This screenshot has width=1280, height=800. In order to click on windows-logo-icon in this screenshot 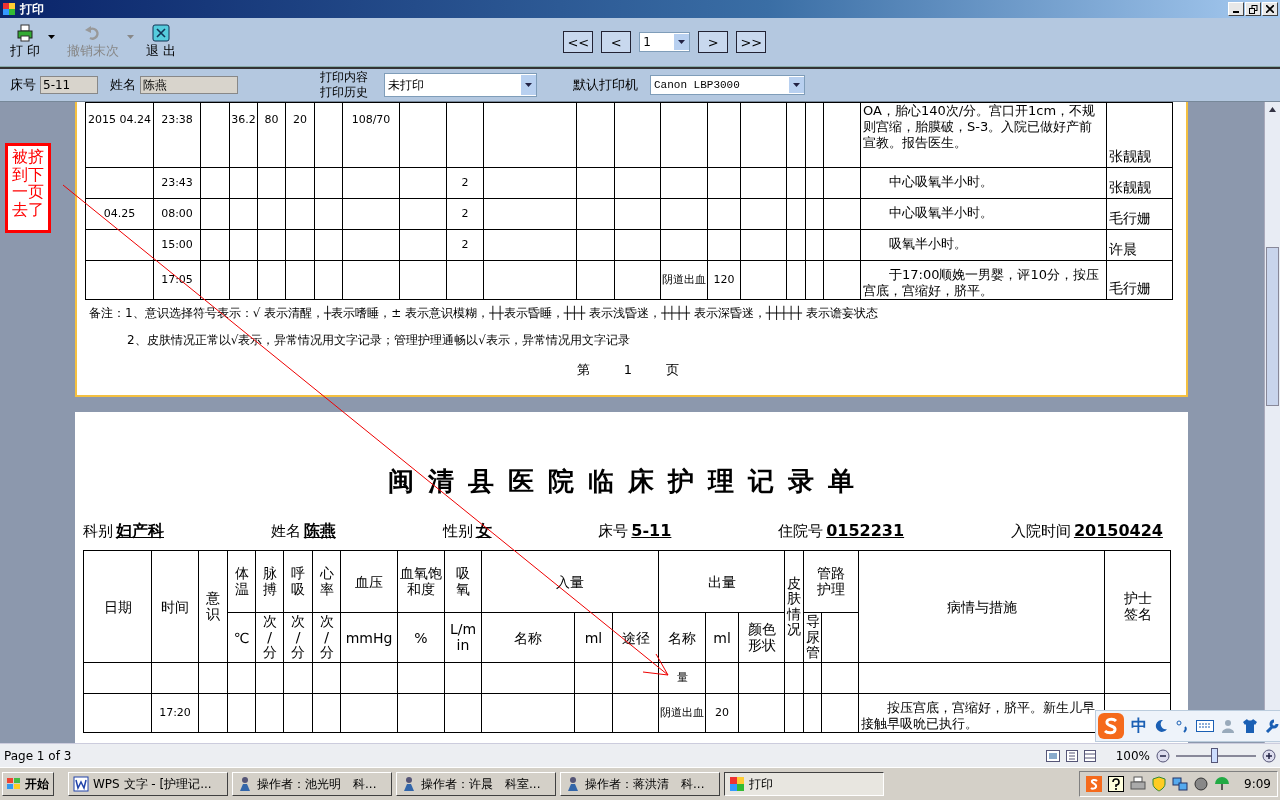, I will do `click(14, 784)`.